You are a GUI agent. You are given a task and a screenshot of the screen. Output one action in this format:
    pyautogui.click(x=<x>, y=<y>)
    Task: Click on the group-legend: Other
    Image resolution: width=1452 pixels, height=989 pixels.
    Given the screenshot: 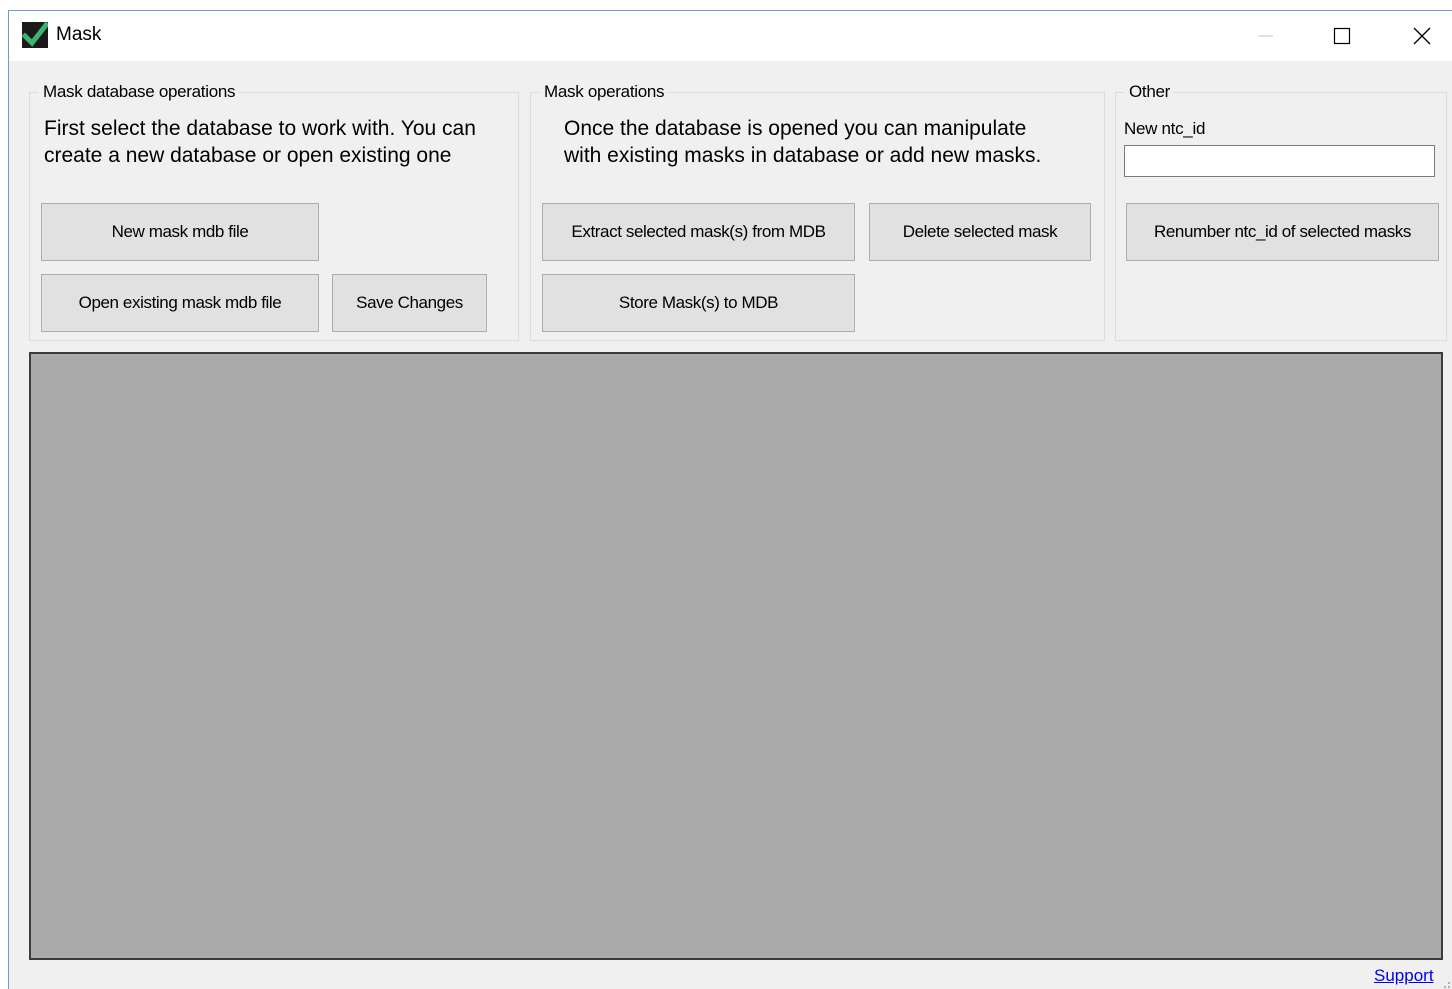 What is the action you would take?
    pyautogui.click(x=1149, y=92)
    